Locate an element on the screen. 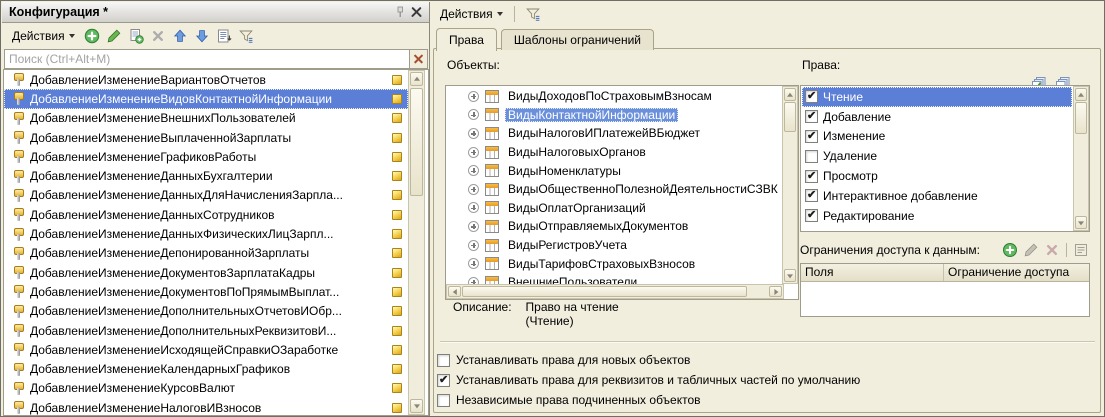 This screenshot has height=417, width=1105. right-list-item: Изменение is located at coordinates (937, 137).